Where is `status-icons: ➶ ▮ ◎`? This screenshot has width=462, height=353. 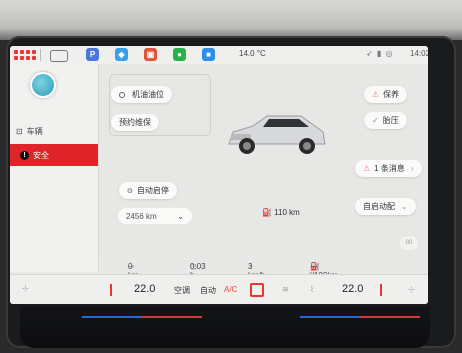 status-icons: ➶ ▮ ◎ is located at coordinates (380, 53).